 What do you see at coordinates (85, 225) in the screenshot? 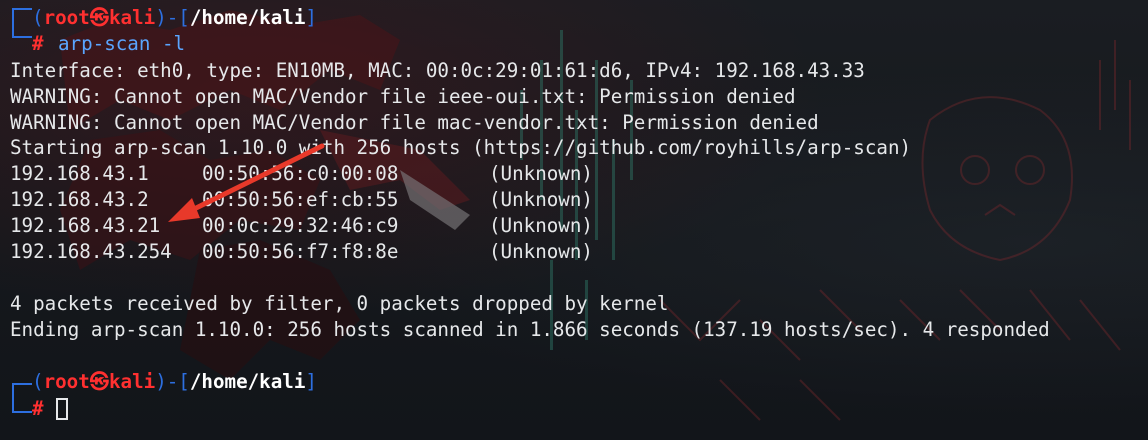
I see `host-ip: 192.168.43.21` at bounding box center [85, 225].